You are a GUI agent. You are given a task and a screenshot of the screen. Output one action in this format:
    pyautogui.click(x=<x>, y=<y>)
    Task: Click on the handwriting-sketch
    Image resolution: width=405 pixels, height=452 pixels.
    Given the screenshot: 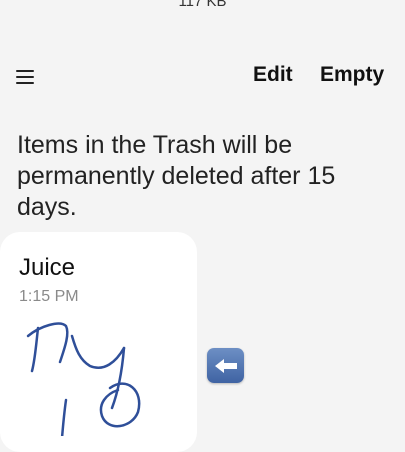 What is the action you would take?
    pyautogui.click(x=83, y=379)
    